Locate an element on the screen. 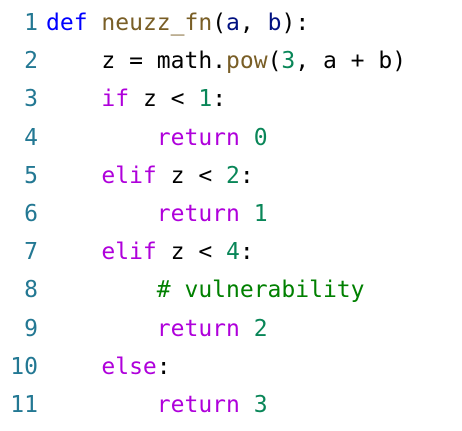 This screenshot has width=462, height=431. code-token: ): is located at coordinates (295, 23).